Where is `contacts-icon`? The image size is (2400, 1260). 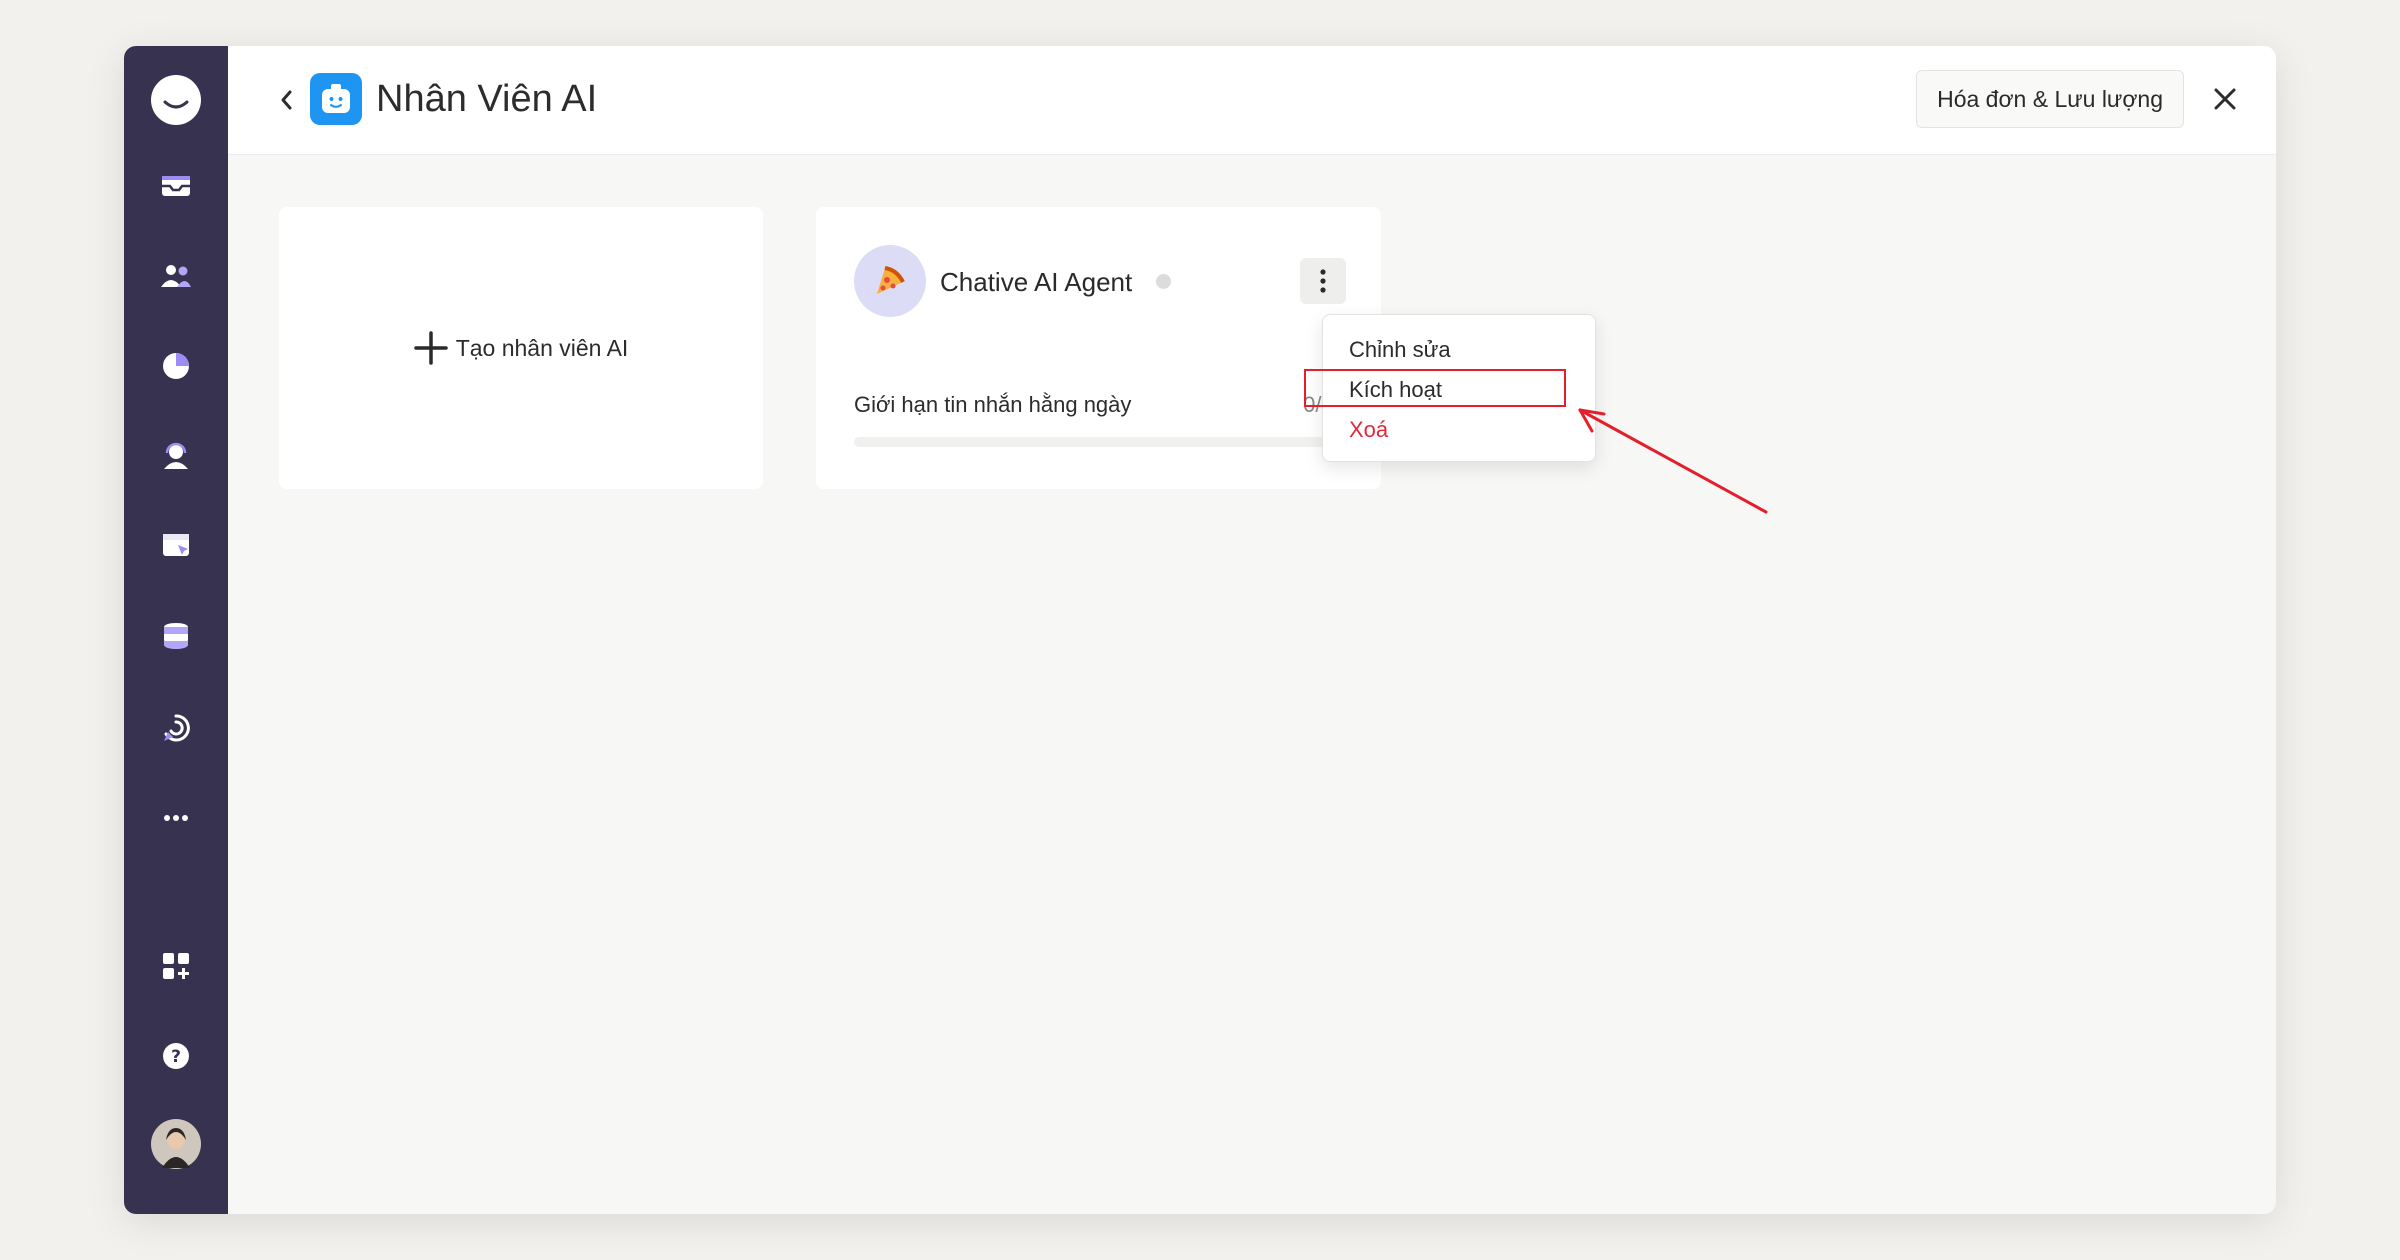 contacts-icon is located at coordinates (176, 276).